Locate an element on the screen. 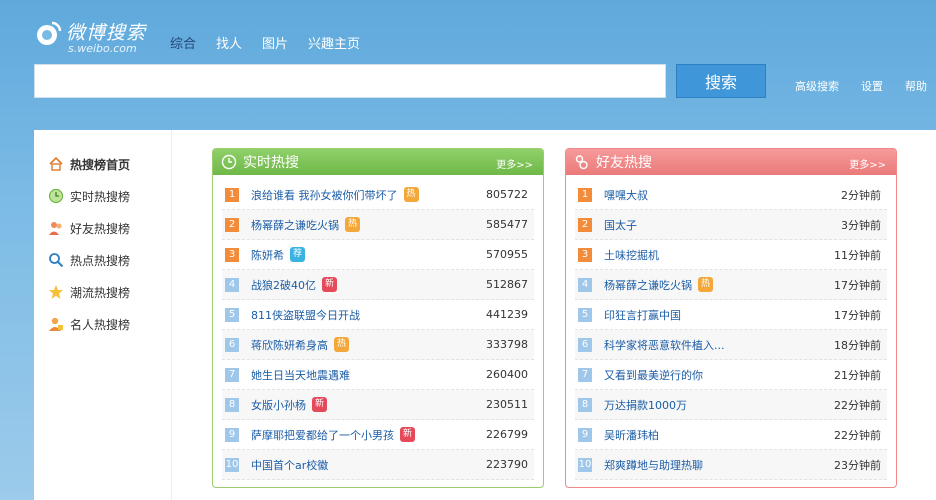 This screenshot has height=500, width=936. list-item: 3 陈妍希荐 570955 is located at coordinates (378, 255).